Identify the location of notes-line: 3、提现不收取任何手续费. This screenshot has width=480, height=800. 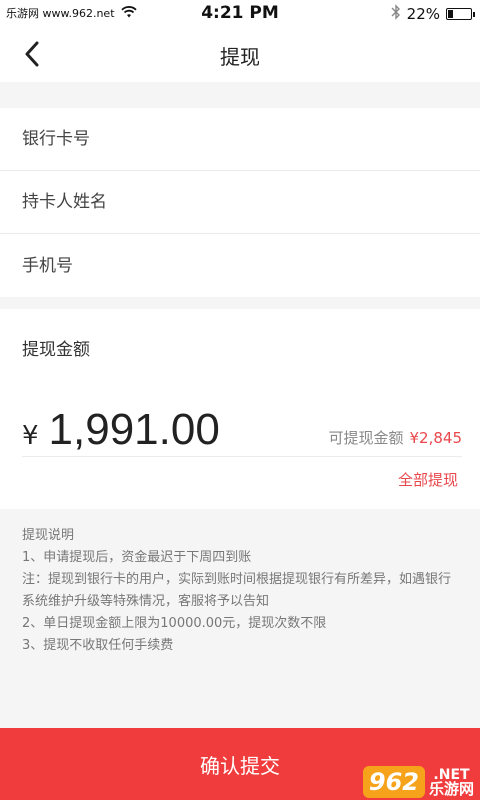
(98, 645).